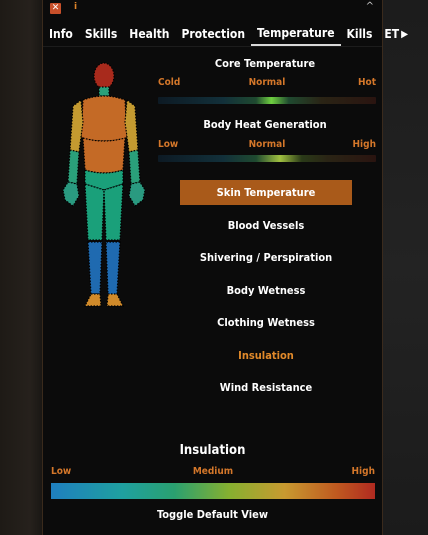 This screenshot has height=535, width=428. What do you see at coordinates (168, 144) in the screenshot?
I see `body-heat-low-label: Low` at bounding box center [168, 144].